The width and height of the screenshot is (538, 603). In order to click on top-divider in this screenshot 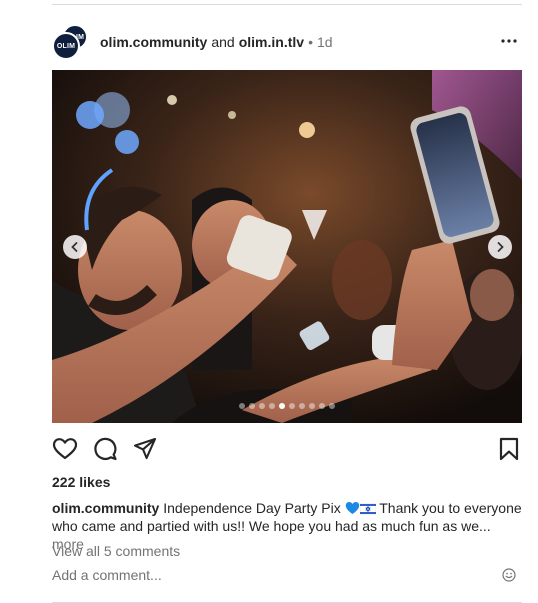, I will do `click(287, 4)`.